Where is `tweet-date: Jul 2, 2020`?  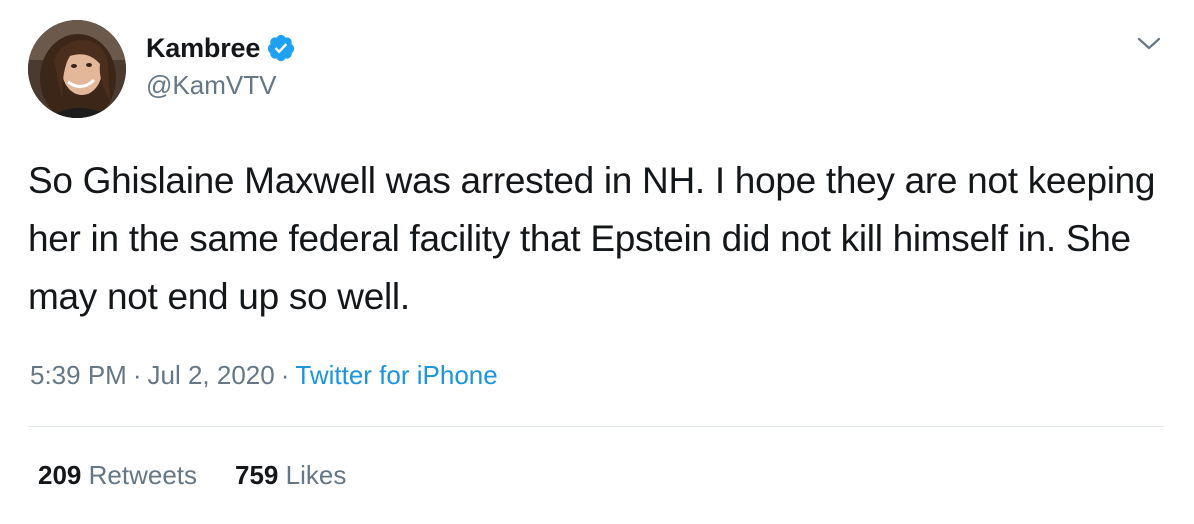 tweet-date: Jul 2, 2020 is located at coordinates (211, 375).